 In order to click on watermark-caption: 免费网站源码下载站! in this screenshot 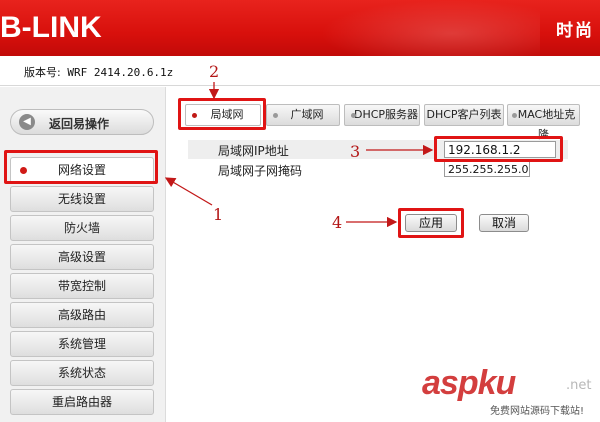, I will do `click(537, 409)`.